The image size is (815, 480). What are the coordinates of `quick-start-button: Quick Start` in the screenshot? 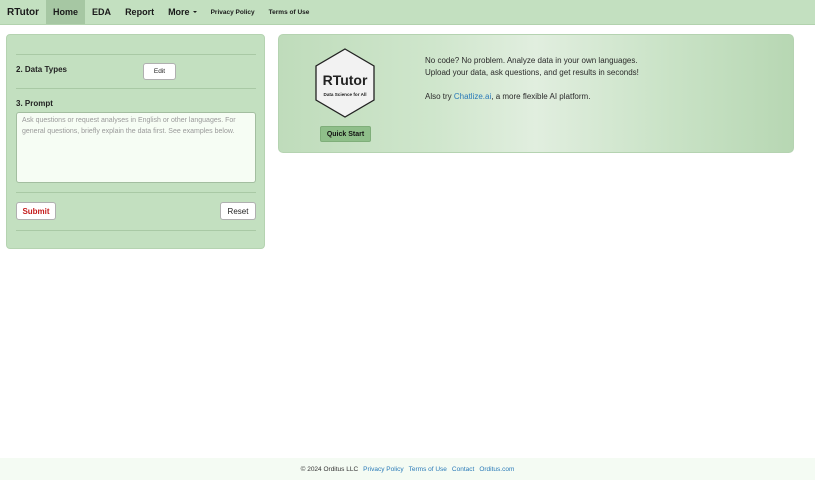 It's located at (345, 134).